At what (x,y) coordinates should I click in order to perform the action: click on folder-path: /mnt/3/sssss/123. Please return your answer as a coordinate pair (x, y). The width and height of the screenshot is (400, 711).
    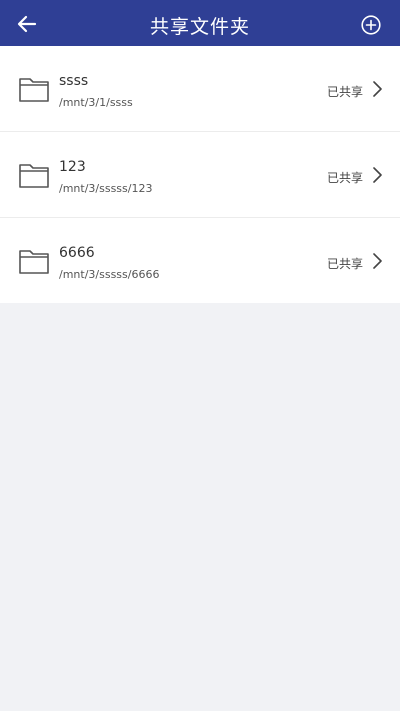
    Looking at the image, I should click on (106, 188).